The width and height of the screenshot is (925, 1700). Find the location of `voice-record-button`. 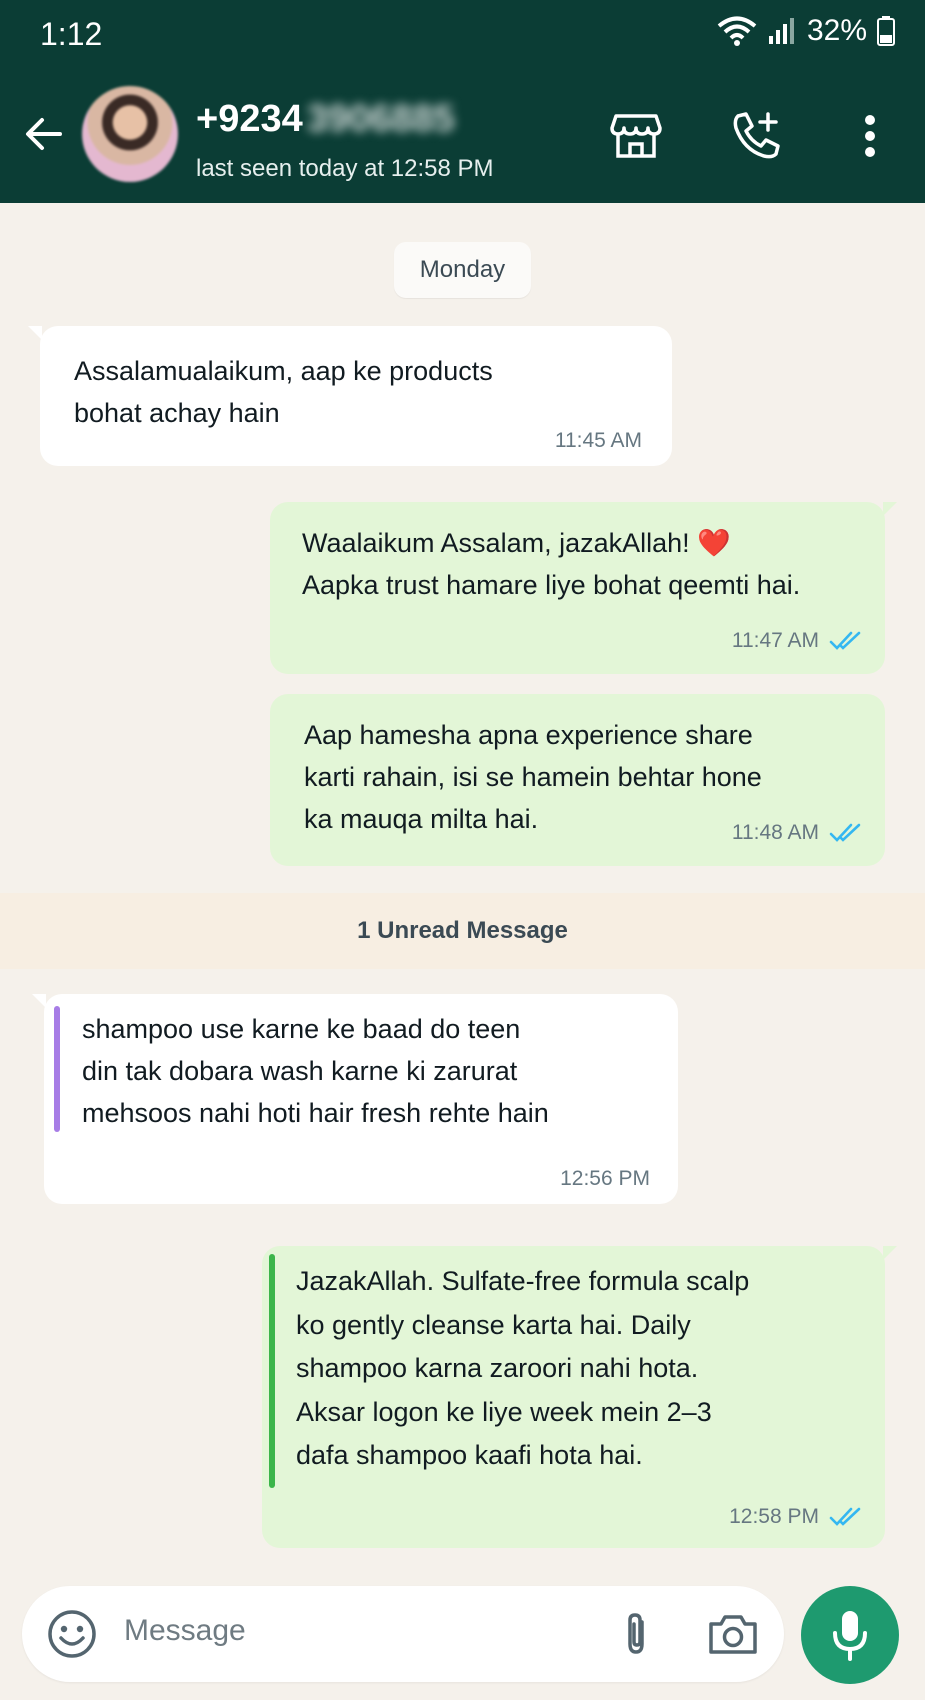

voice-record-button is located at coordinates (850, 1635).